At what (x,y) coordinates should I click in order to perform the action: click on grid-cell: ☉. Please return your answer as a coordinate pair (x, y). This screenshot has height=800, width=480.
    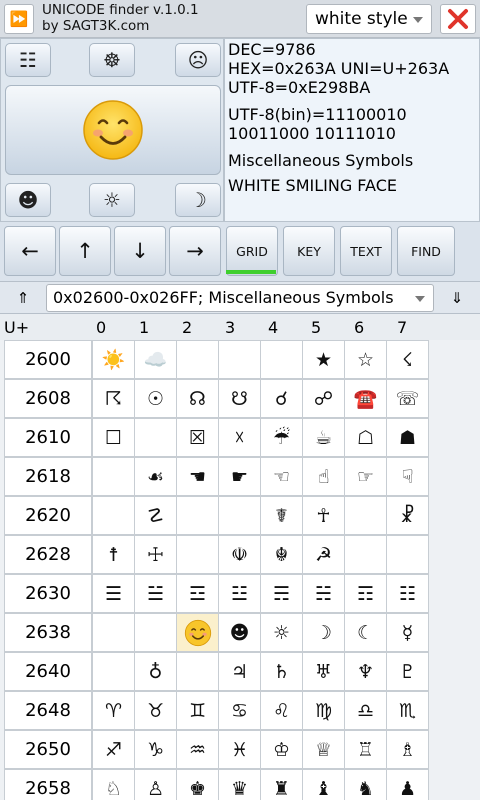
    Looking at the image, I should click on (155, 398).